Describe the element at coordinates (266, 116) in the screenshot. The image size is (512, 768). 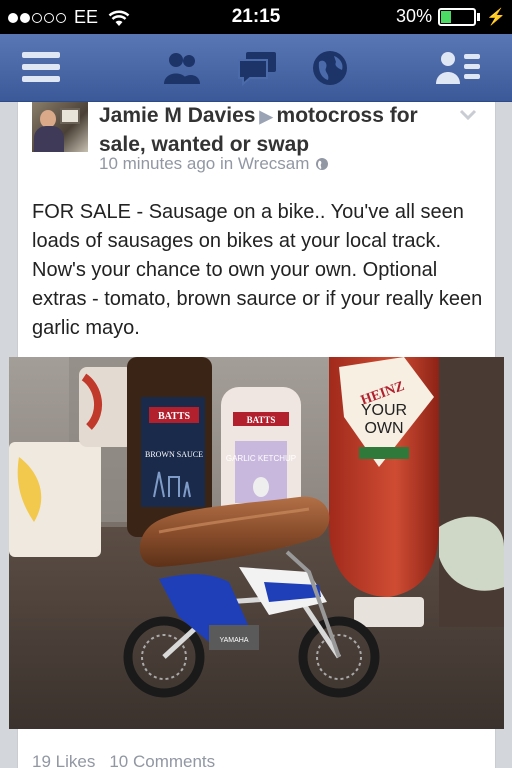
I see `arrow-icon: ▶` at that location.